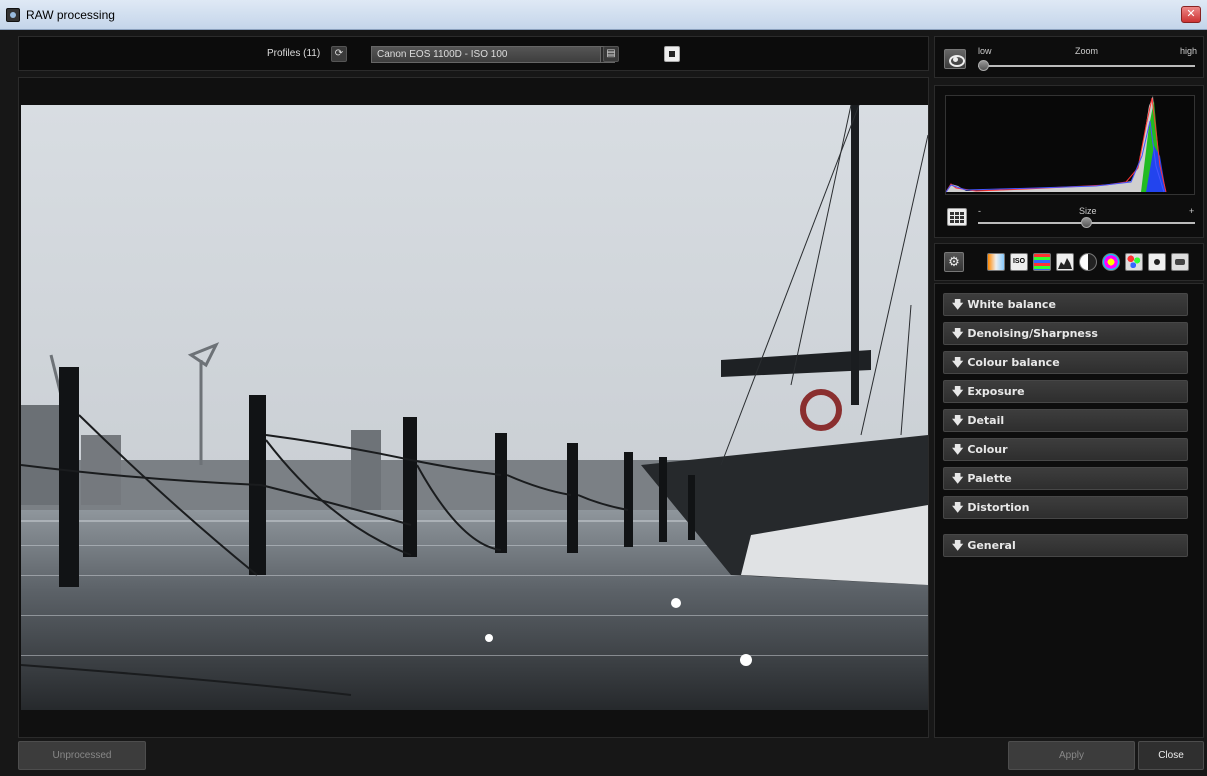 This screenshot has height=776, width=1207. What do you see at coordinates (1019, 262) in the screenshot?
I see `iso-icon: ISO` at bounding box center [1019, 262].